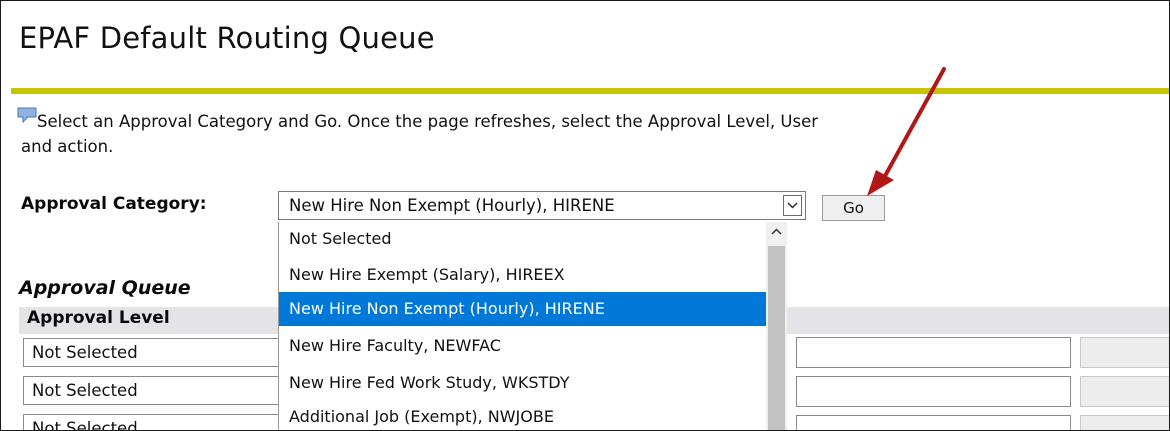  What do you see at coordinates (853, 208) in the screenshot?
I see `go-button: Go` at bounding box center [853, 208].